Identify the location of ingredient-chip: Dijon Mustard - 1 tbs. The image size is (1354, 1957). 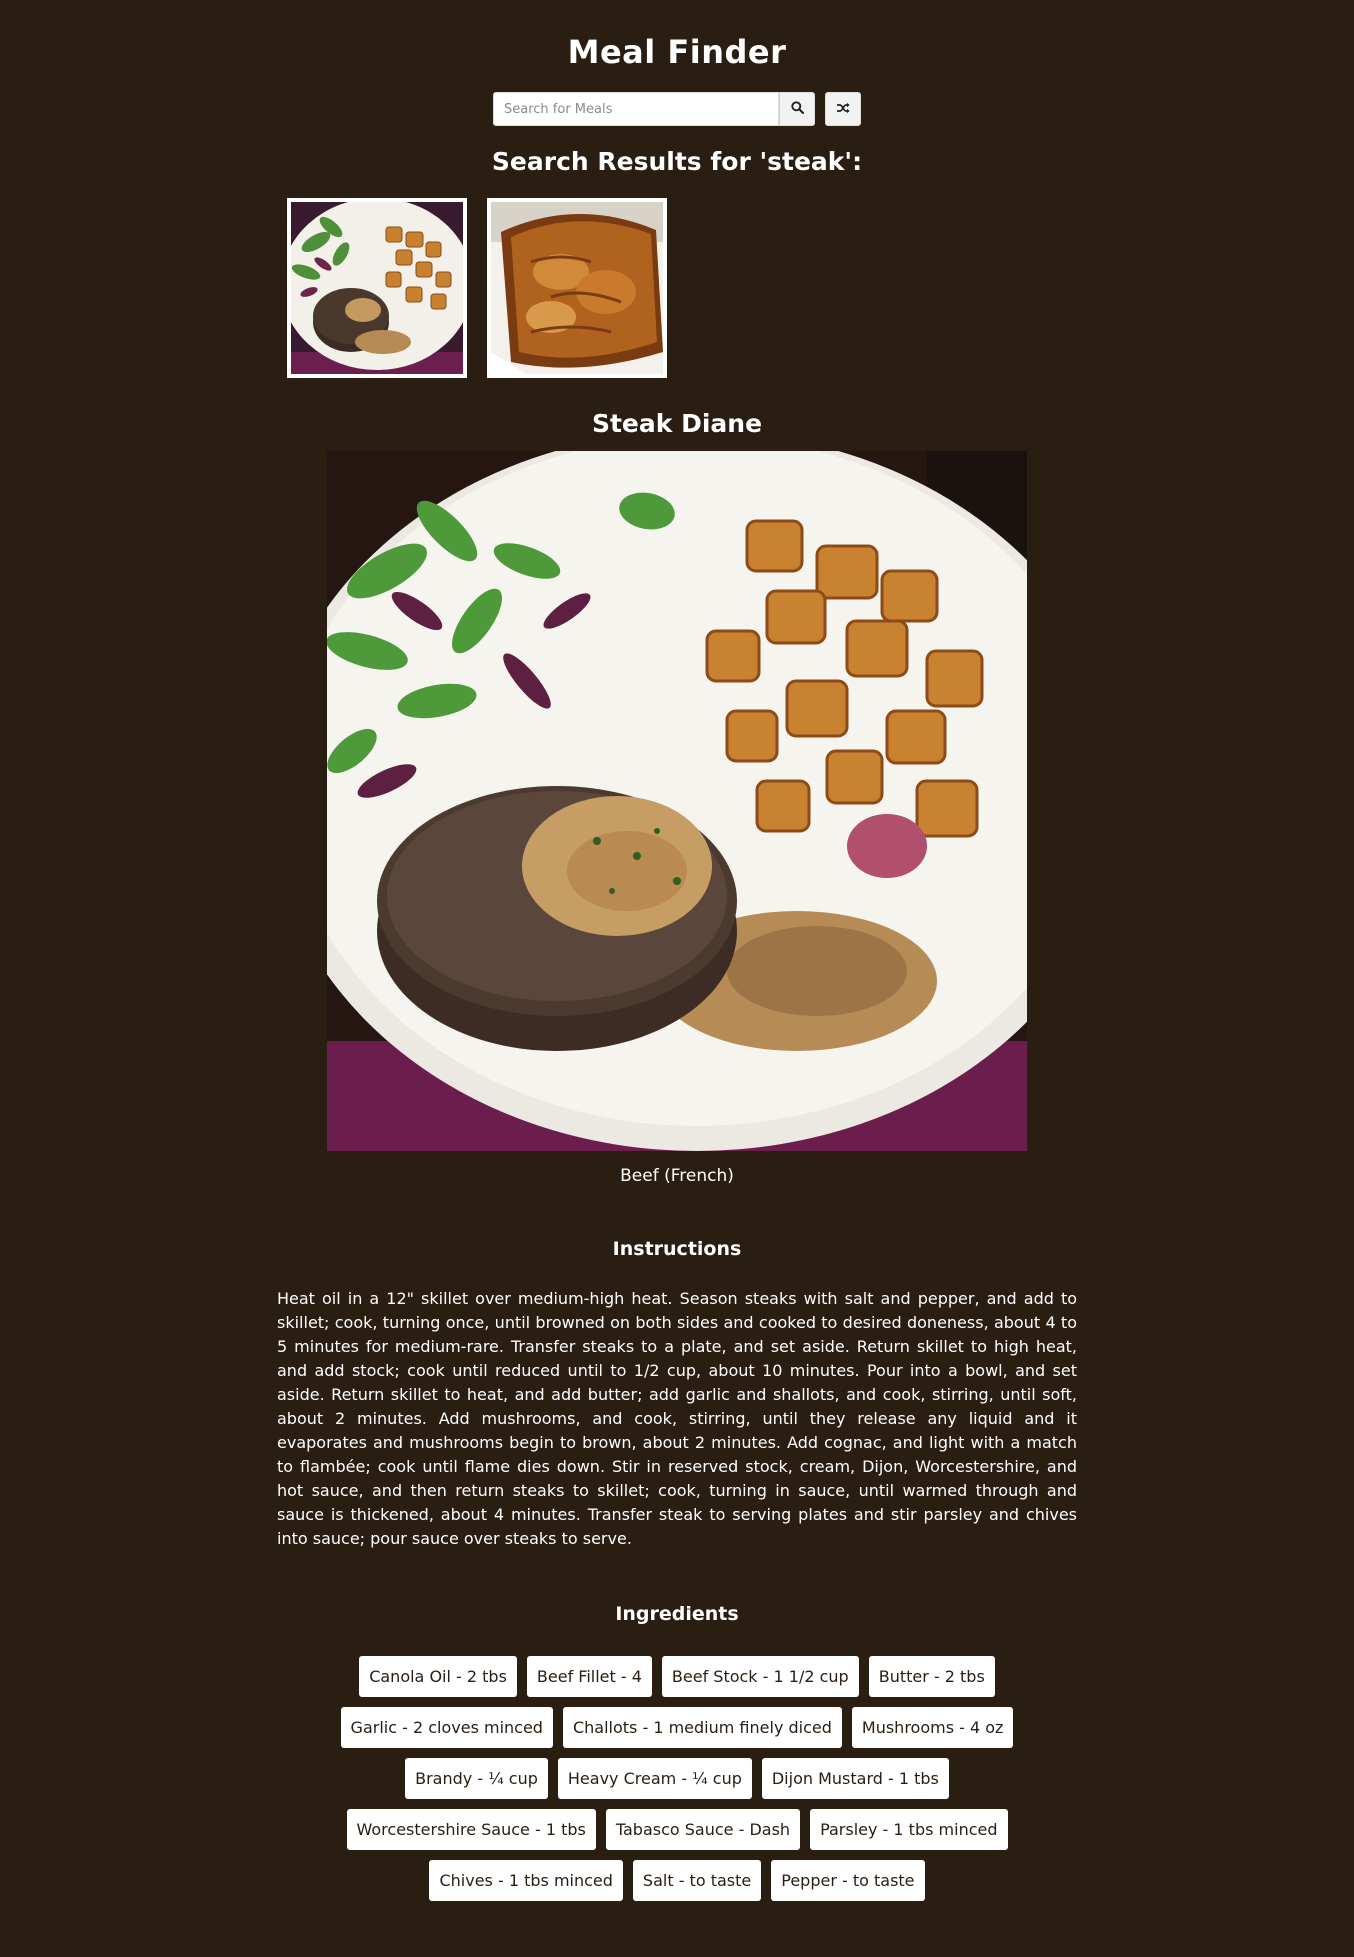
(855, 1778).